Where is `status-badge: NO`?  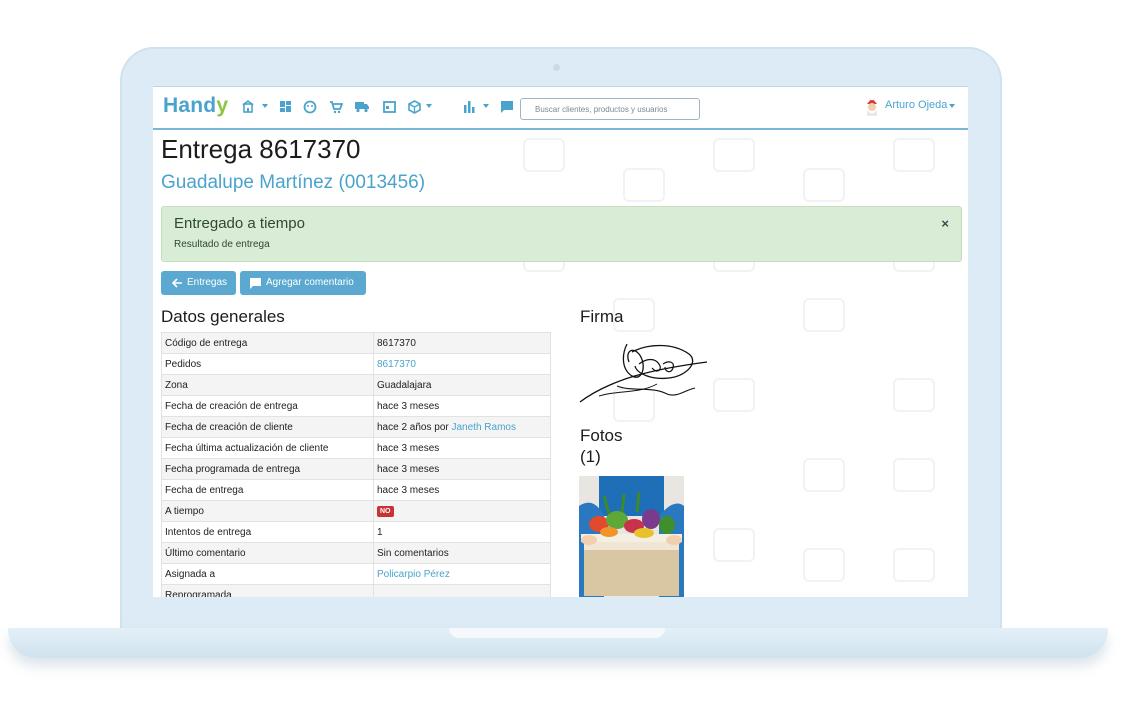
status-badge: NO is located at coordinates (385, 511).